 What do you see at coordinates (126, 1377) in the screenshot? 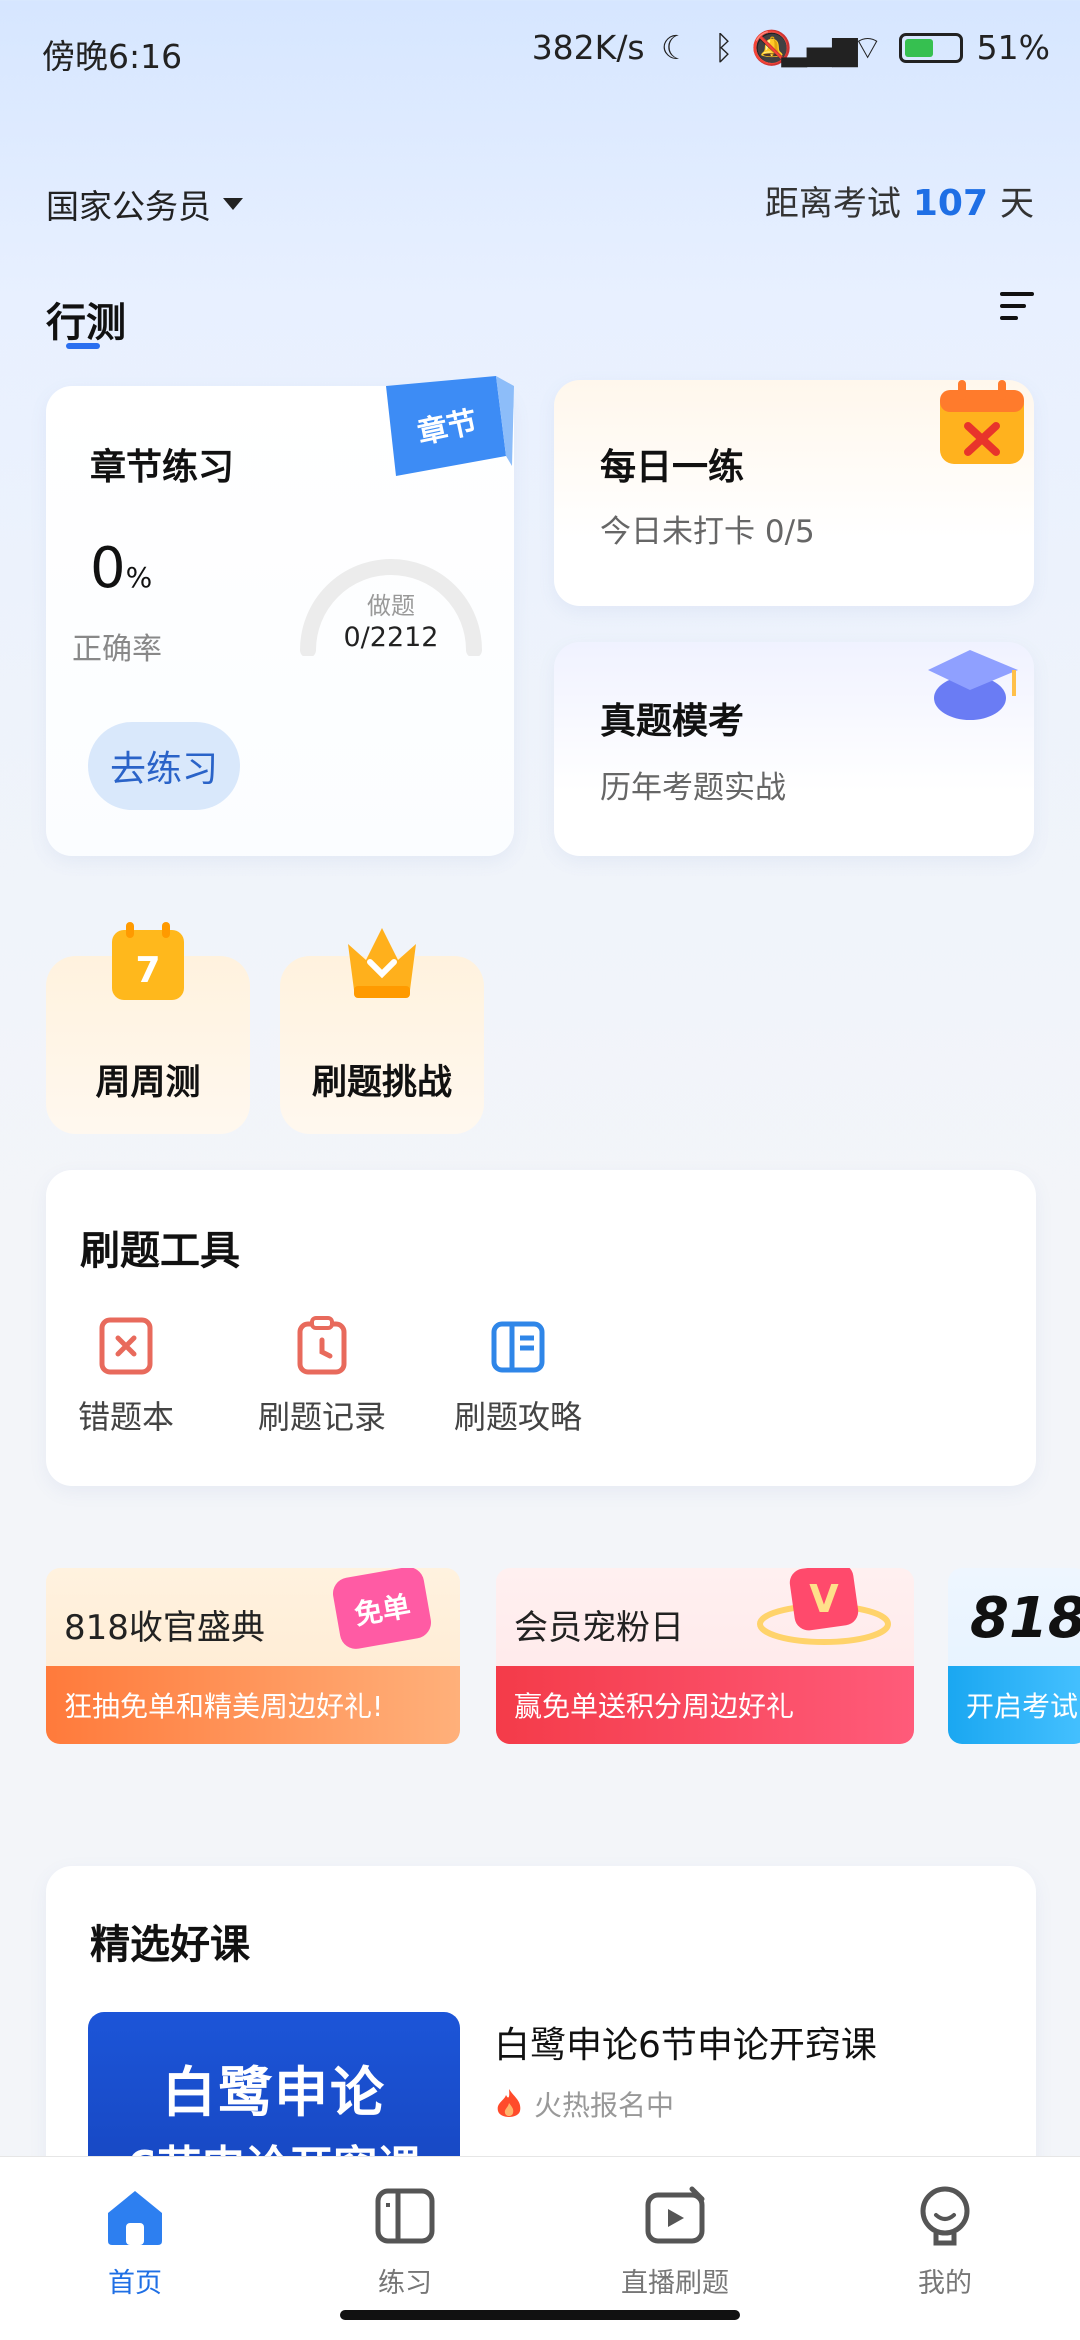
I see `tool-wrongbook: 错题本` at bounding box center [126, 1377].